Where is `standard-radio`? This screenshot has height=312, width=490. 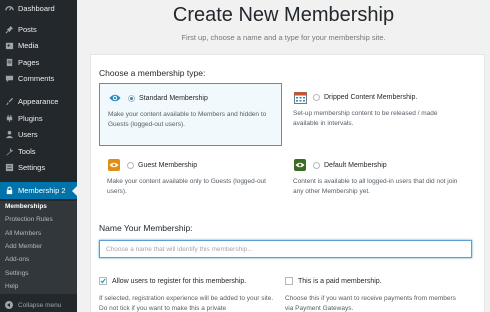 standard-radio is located at coordinates (131, 98).